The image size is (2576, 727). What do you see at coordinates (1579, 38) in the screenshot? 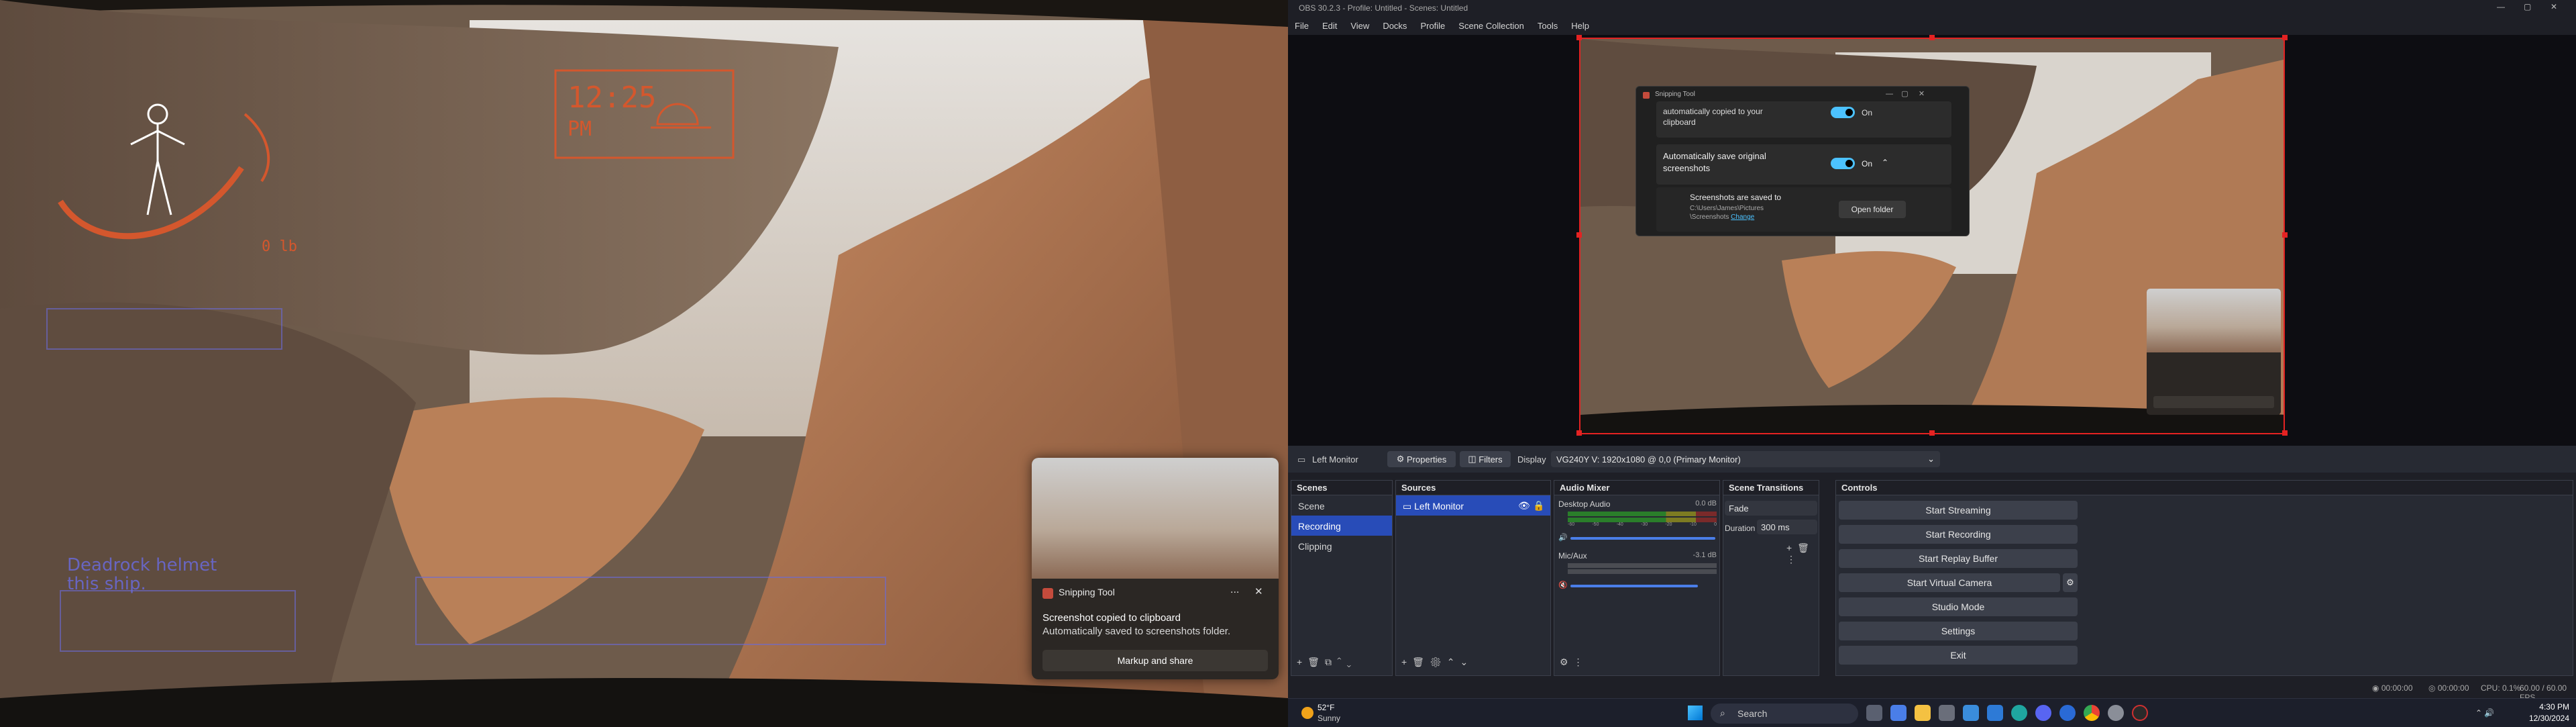
I see `resize-handle-tl` at bounding box center [1579, 38].